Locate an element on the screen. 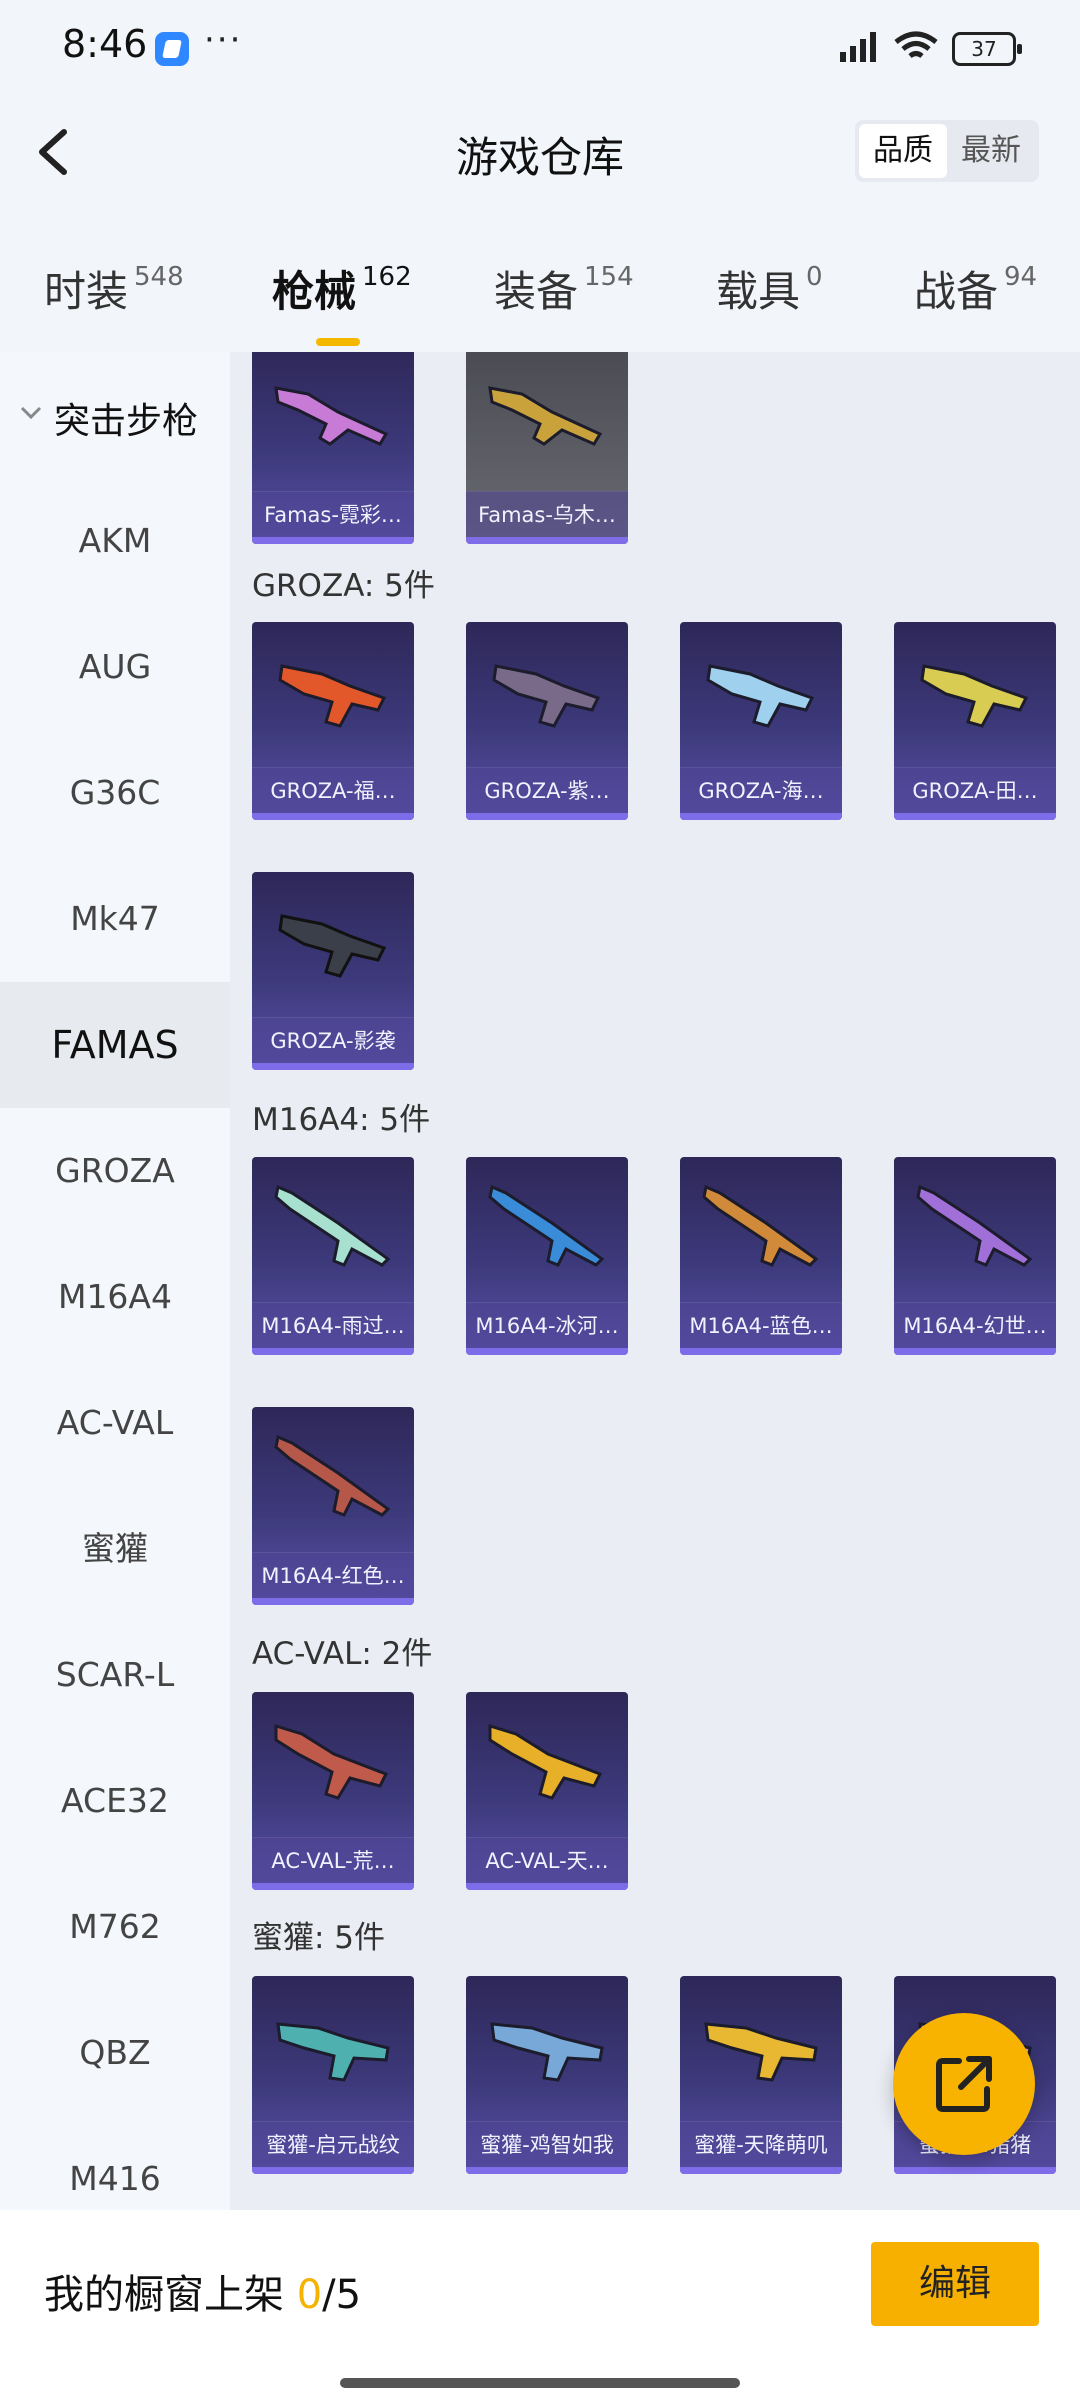  sidebar-item-mk47: Mk47 is located at coordinates (115, 919).